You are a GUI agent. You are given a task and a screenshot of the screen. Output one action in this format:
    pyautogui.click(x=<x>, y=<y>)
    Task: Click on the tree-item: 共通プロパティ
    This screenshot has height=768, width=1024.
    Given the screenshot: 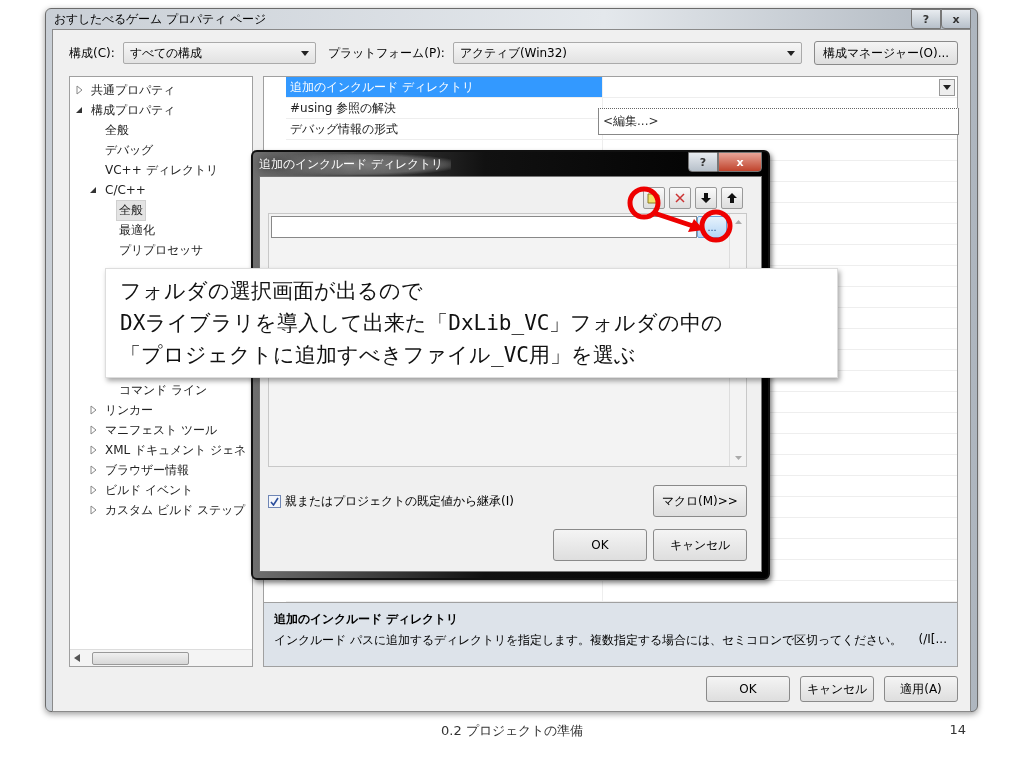 What is the action you would take?
    pyautogui.click(x=133, y=90)
    